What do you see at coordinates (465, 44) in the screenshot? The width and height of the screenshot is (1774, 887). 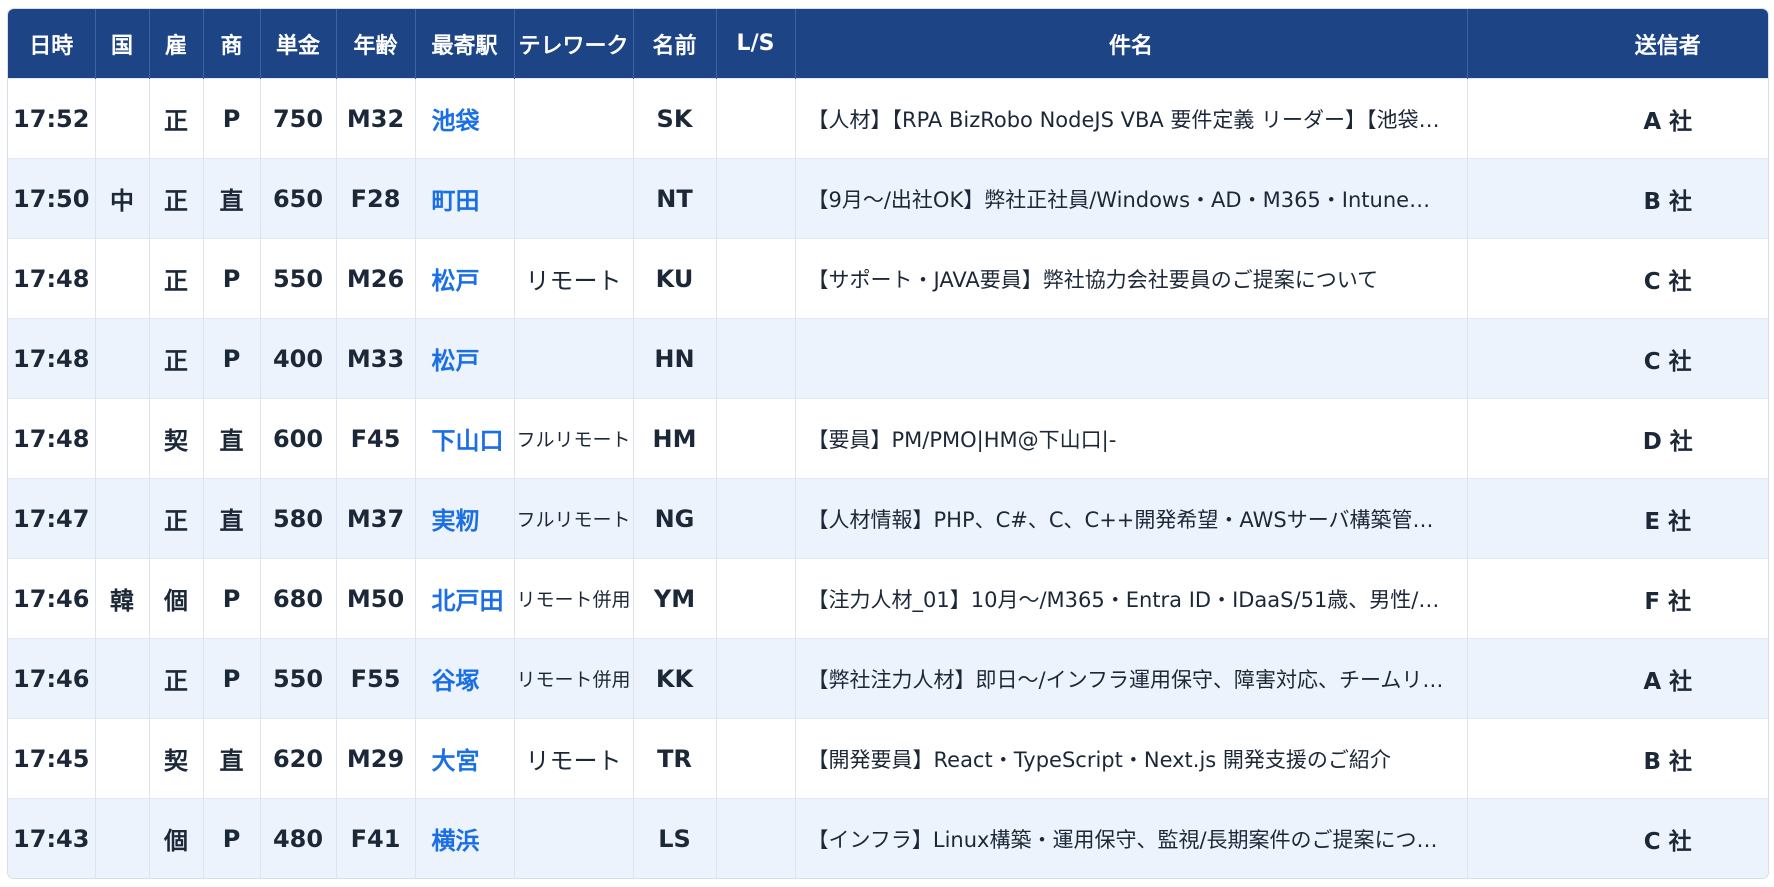 I see `header-station: 最寄駅` at bounding box center [465, 44].